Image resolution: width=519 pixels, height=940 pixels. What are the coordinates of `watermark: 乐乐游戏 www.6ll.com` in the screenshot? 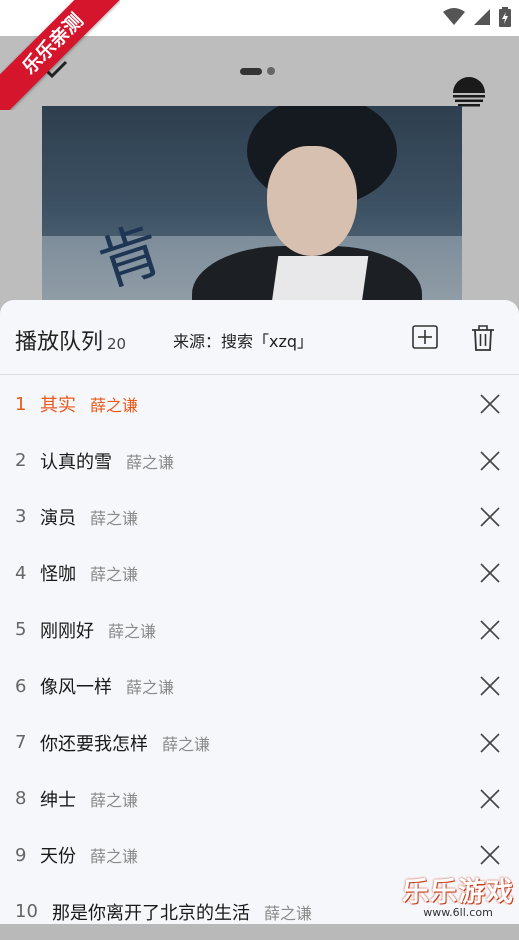 It's located at (458, 894).